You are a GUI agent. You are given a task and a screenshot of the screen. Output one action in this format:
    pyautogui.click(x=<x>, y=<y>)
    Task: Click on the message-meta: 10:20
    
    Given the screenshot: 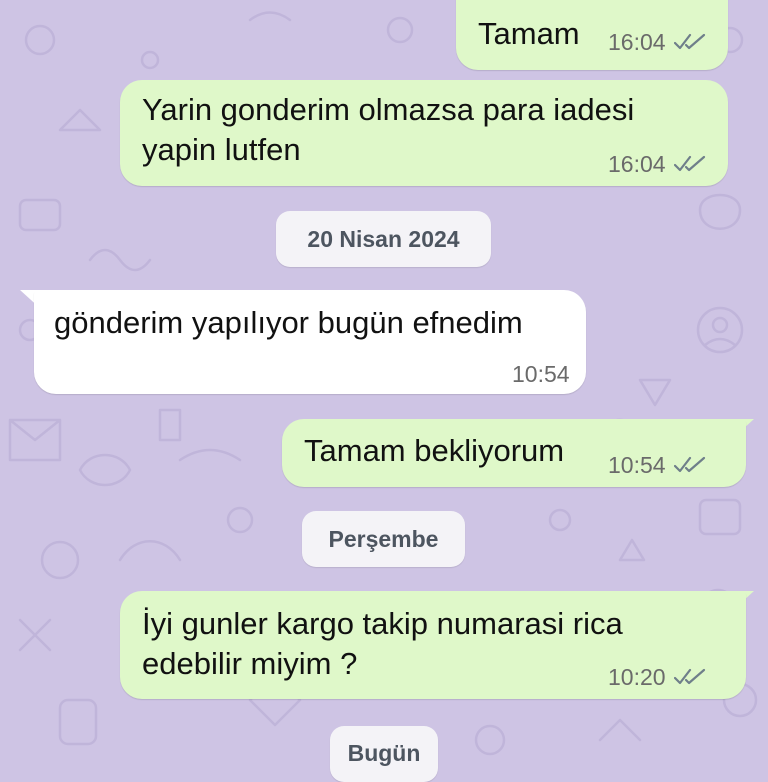 What is the action you would take?
    pyautogui.click(x=657, y=677)
    